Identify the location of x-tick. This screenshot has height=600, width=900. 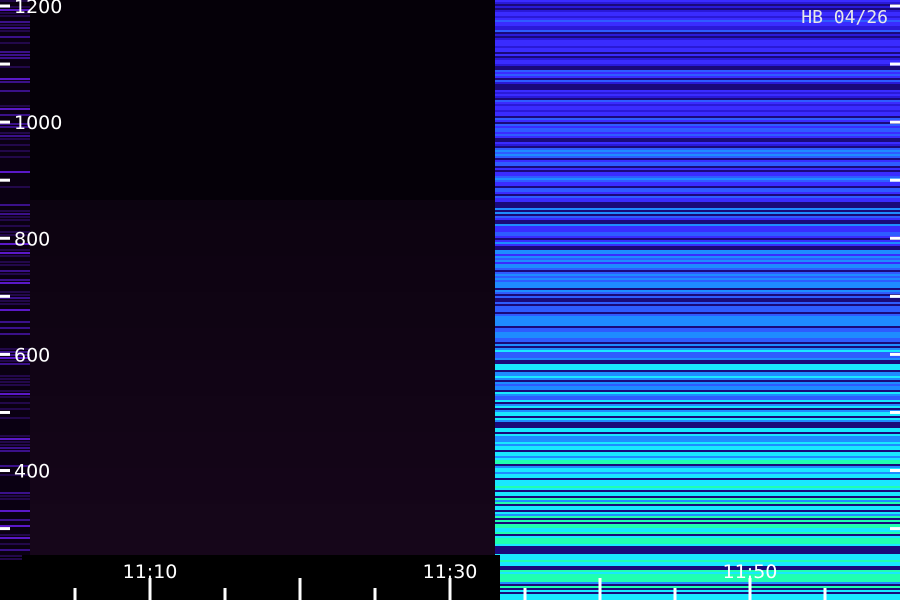
(75, 594).